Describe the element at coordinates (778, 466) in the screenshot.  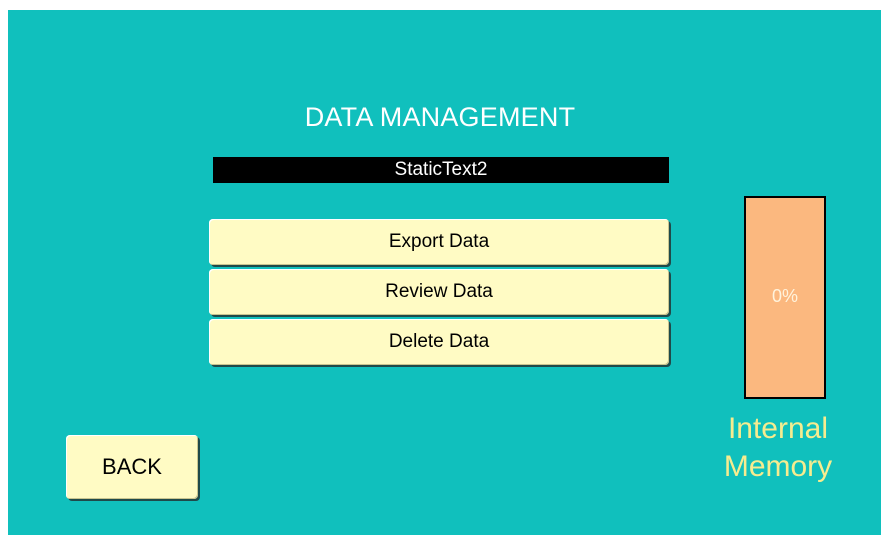
I see `memory-label-line2: Memory` at that location.